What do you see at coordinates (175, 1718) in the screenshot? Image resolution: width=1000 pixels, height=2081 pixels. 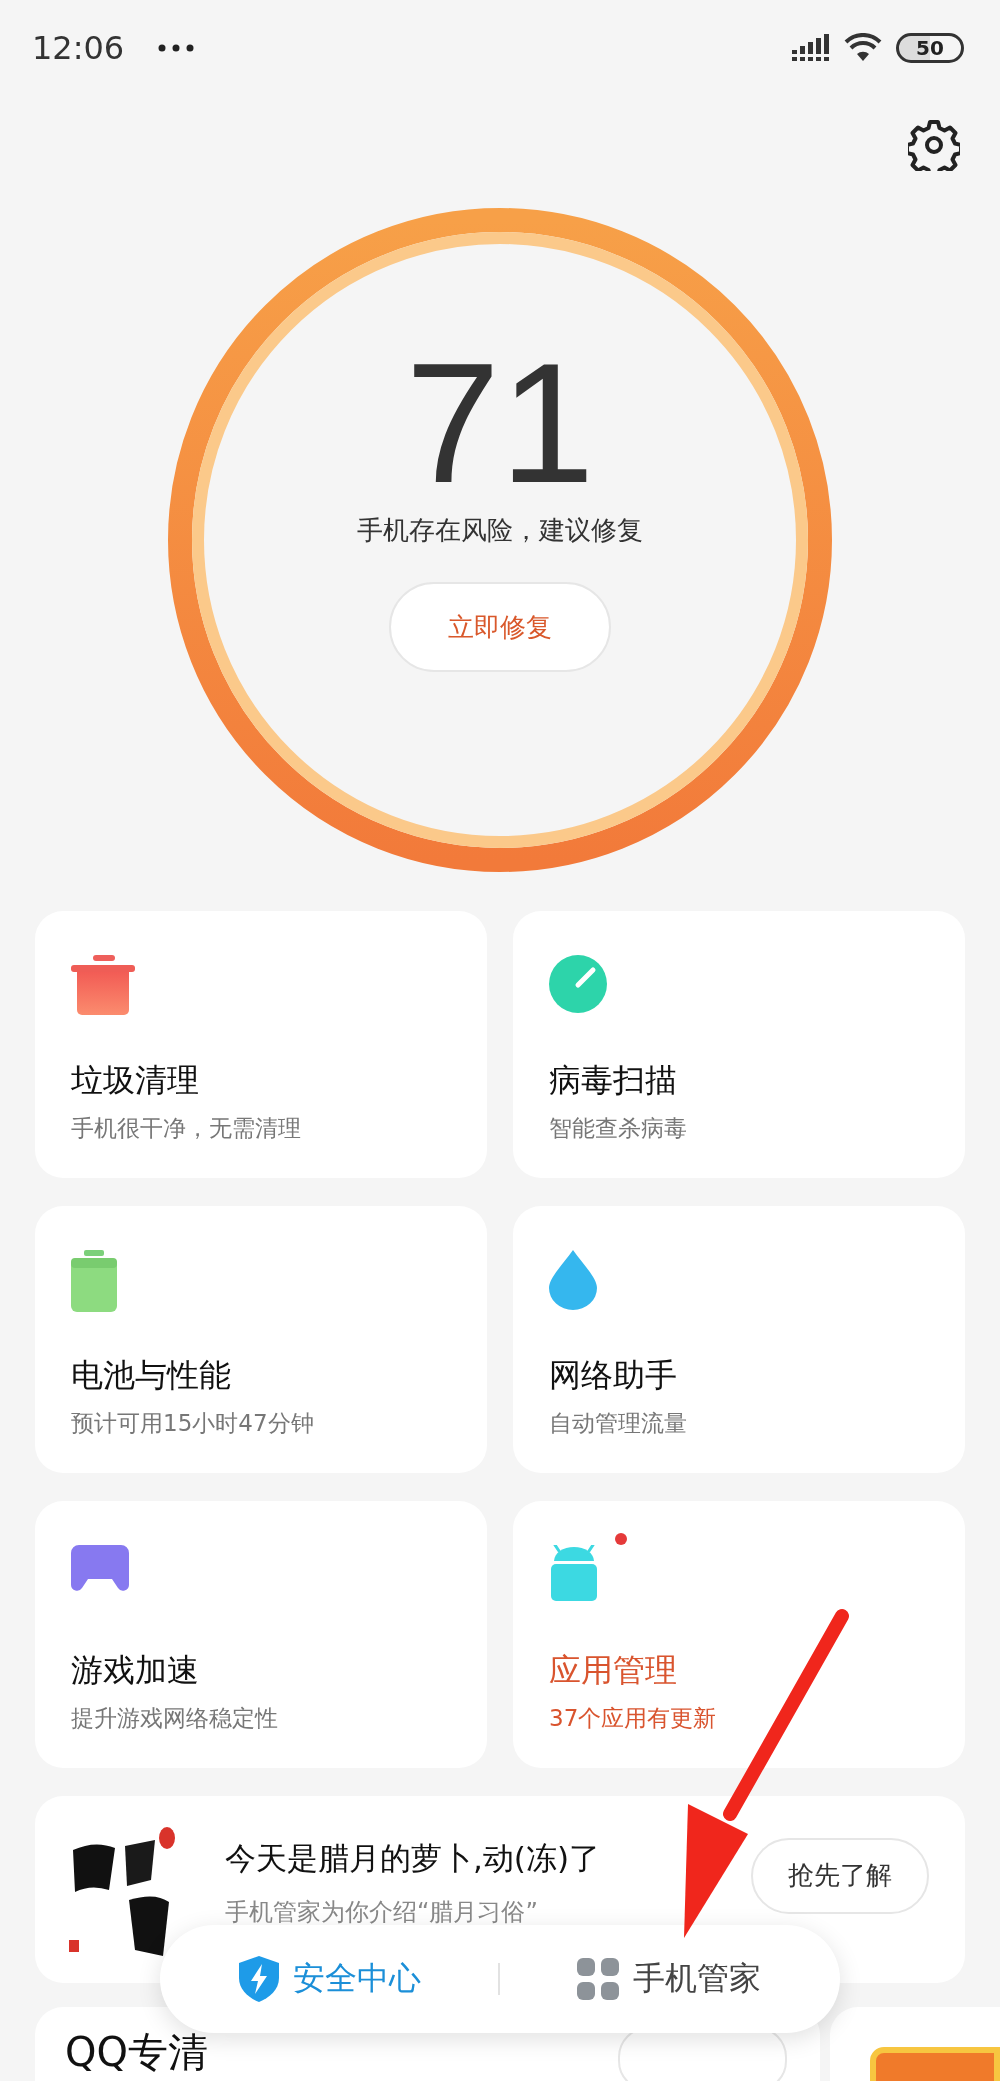 I see `card-subtitle: 提升游戏网络稳定性` at bounding box center [175, 1718].